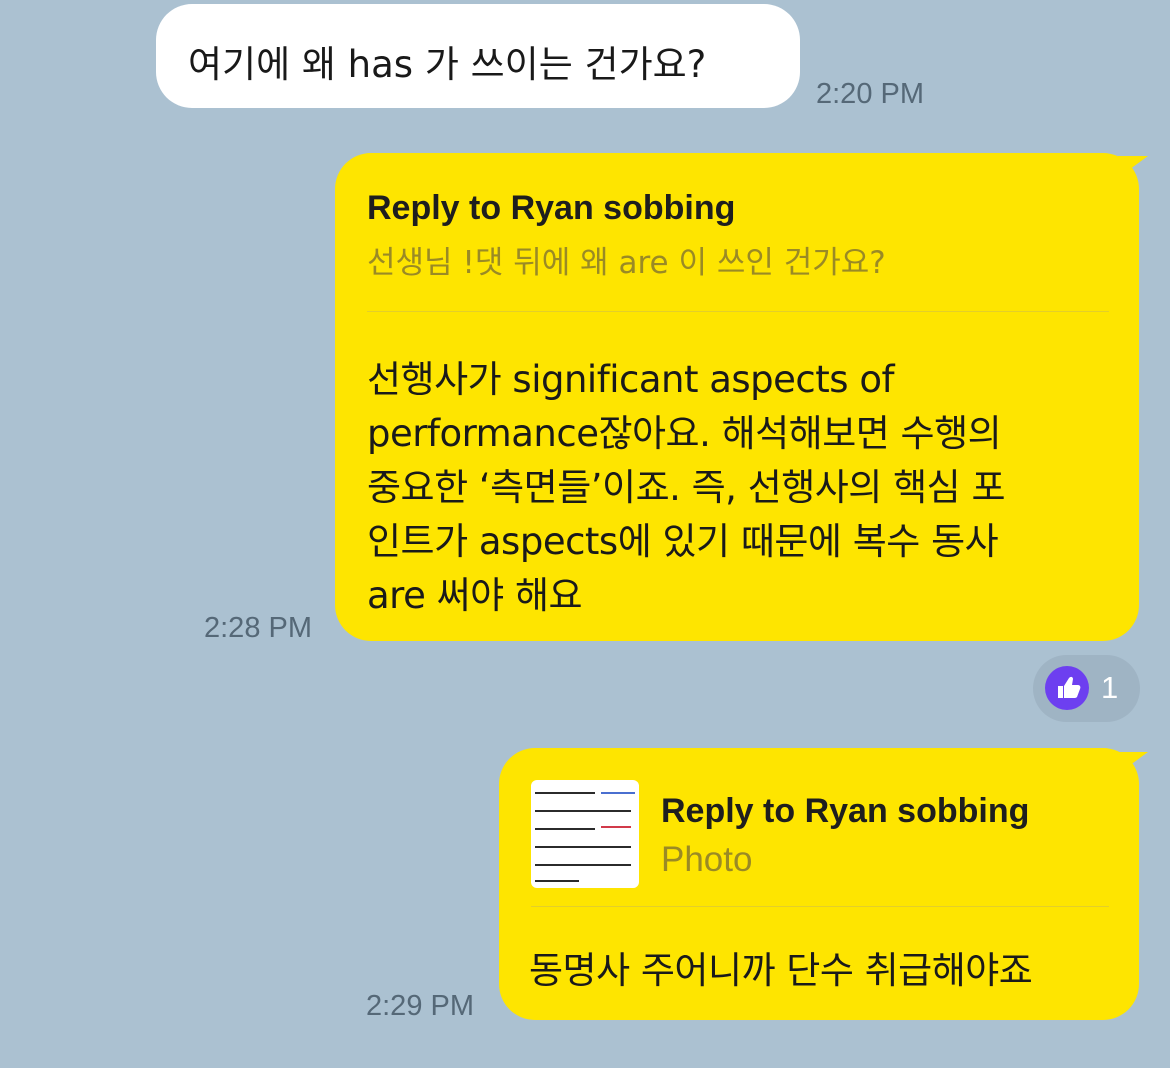 The image size is (1170, 1068). Describe the element at coordinates (585, 834) in the screenshot. I see `photo-thumbnail` at that location.